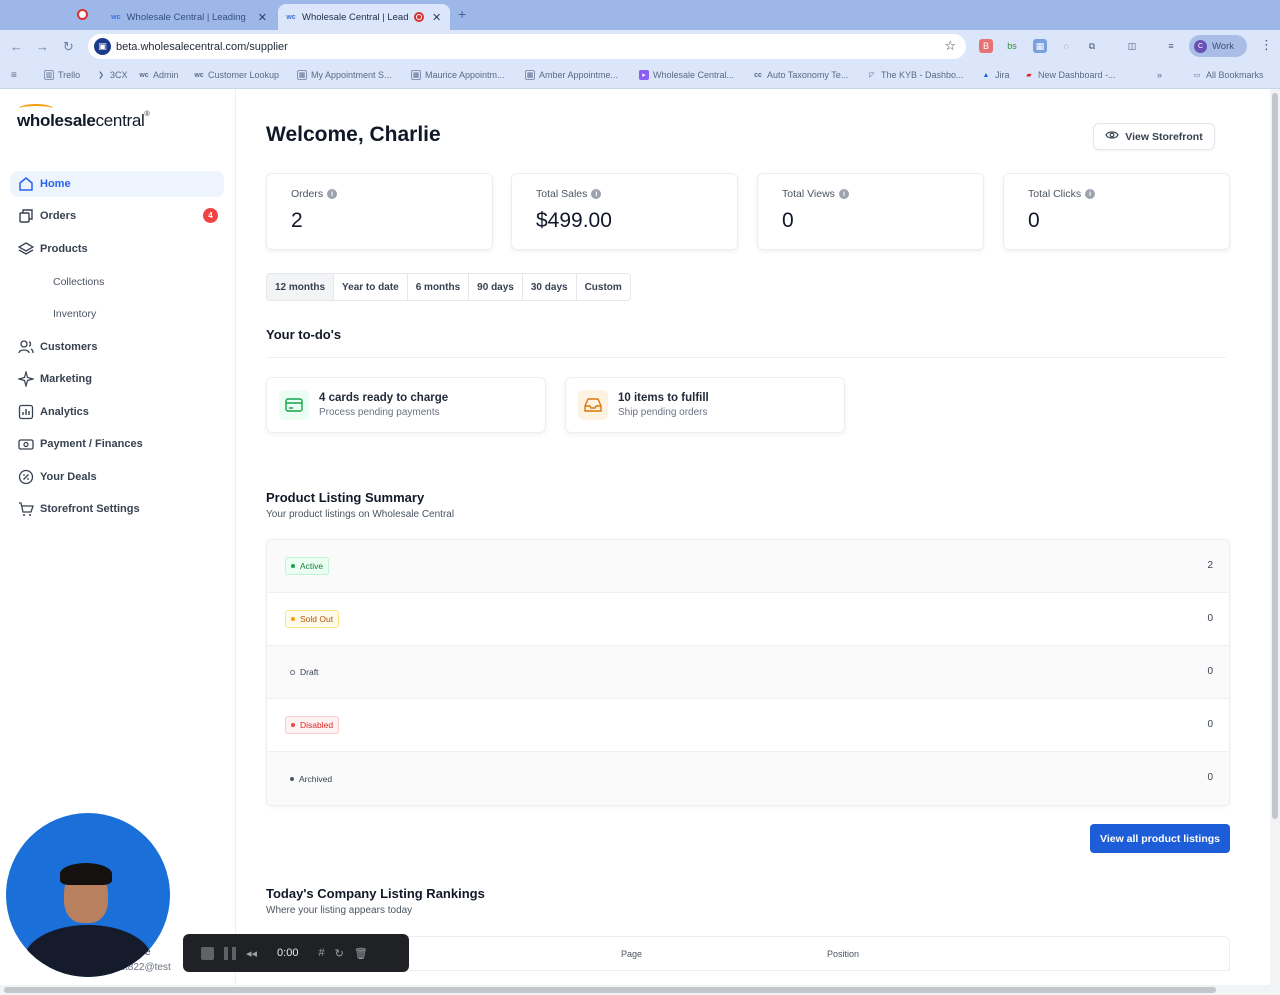 Image resolution: width=1280 pixels, height=995 pixels. I want to click on status-badge: Draft, so click(304, 672).